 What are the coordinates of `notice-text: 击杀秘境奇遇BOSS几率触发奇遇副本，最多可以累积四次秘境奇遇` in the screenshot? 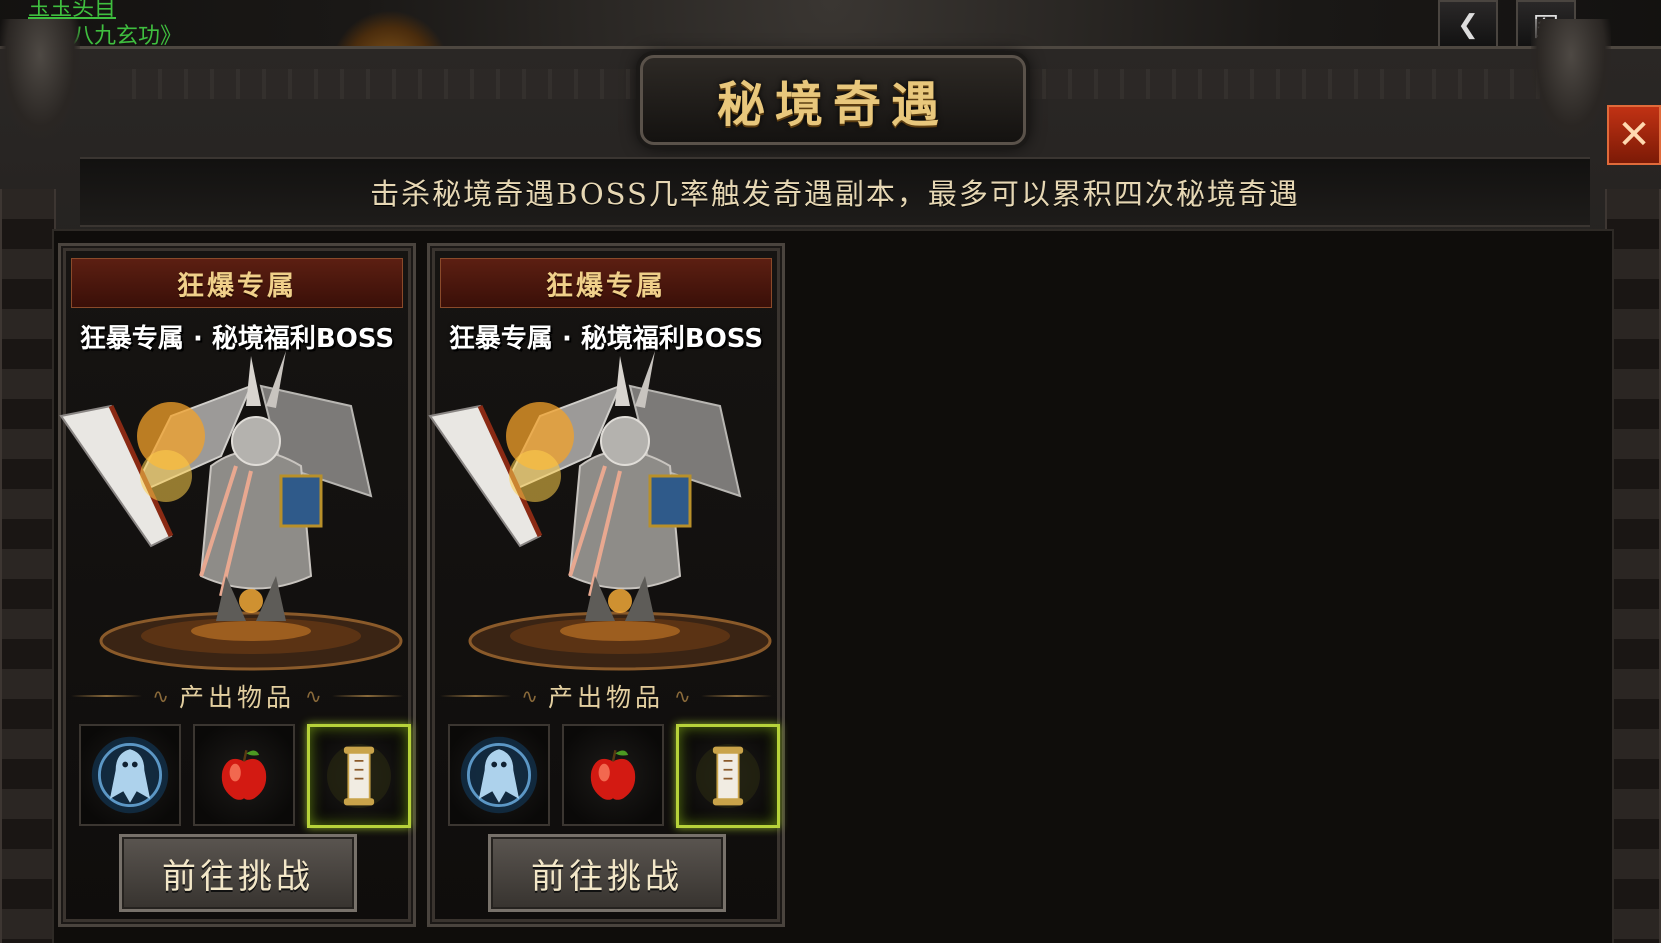 It's located at (835, 194).